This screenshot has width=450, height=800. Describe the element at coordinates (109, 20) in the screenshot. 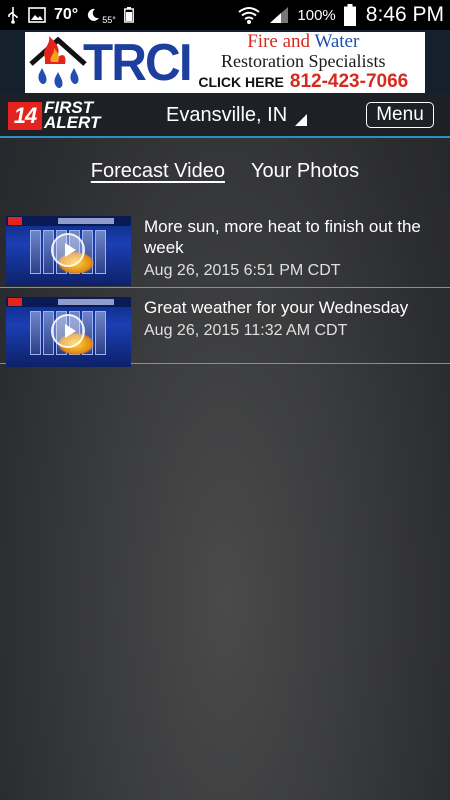

I see `low-temperature-text: 55°` at that location.